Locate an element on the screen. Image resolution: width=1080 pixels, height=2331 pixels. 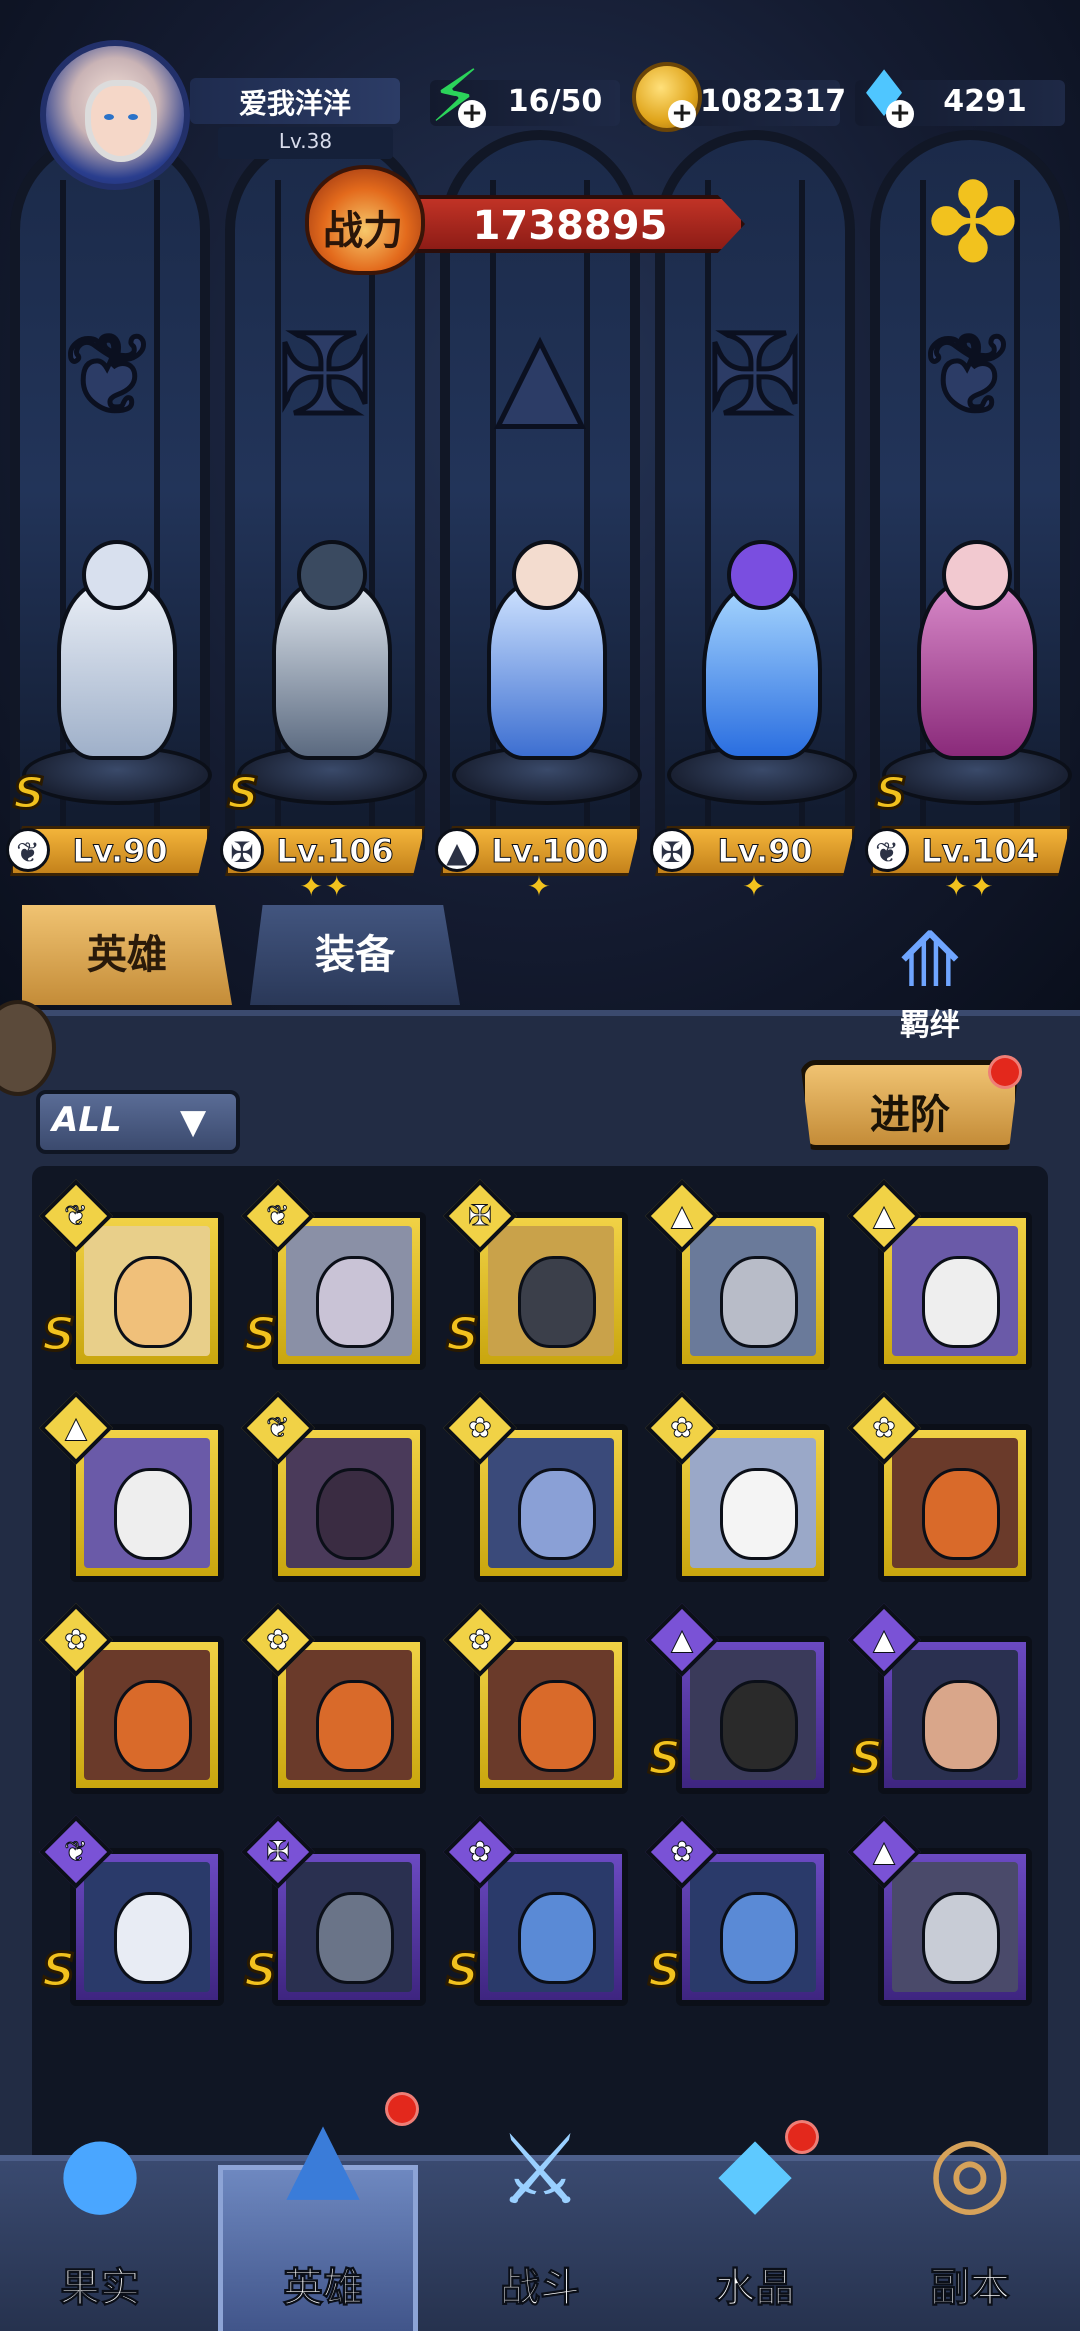
player-level: Lv.38 is located at coordinates (305, 141).